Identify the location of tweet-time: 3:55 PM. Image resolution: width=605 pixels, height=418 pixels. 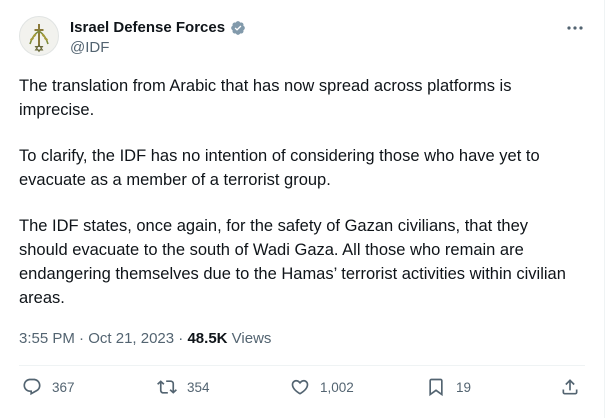
(47, 338).